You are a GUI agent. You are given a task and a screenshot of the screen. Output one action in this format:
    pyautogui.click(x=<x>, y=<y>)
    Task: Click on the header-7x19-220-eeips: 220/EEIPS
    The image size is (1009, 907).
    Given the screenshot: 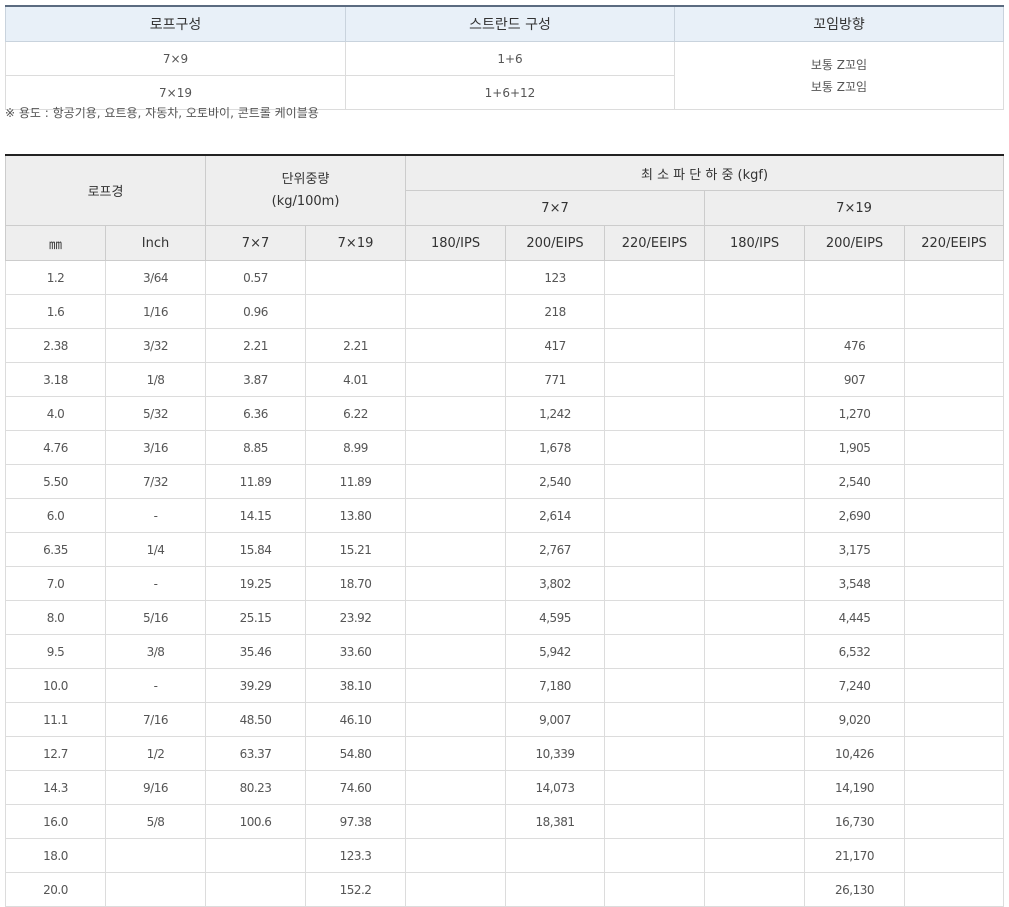 What is the action you would take?
    pyautogui.click(x=954, y=243)
    